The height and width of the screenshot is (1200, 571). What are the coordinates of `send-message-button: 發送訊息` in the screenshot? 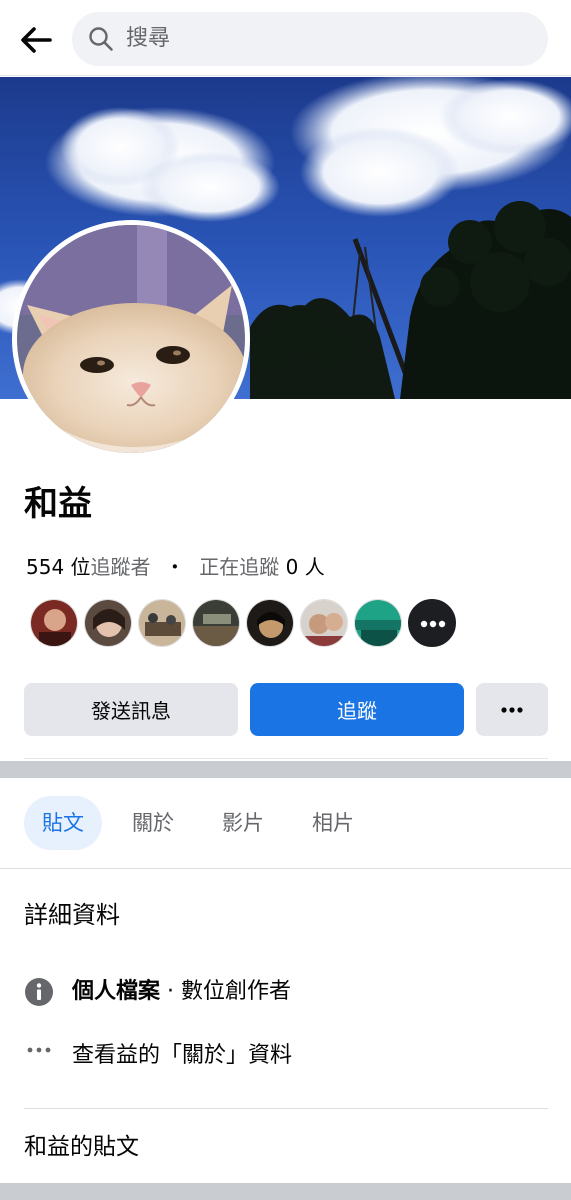 It's located at (131, 709).